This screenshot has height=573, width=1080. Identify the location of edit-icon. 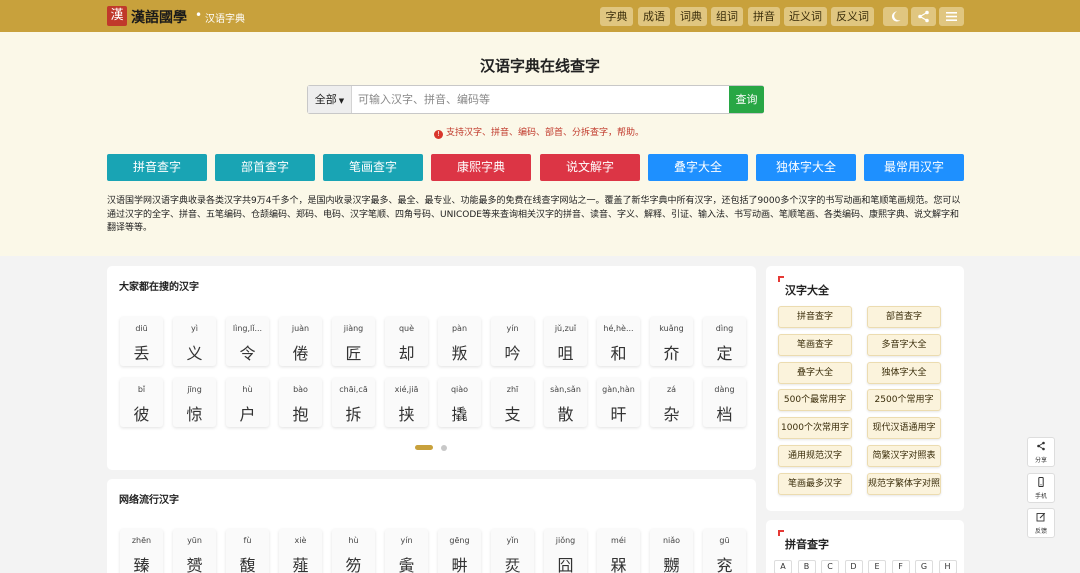
(1041, 518).